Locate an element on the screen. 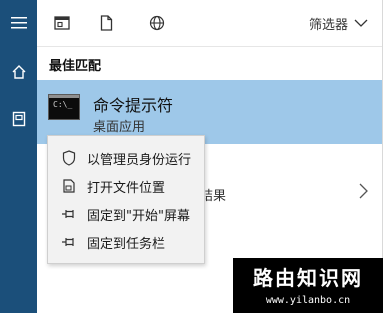 The height and width of the screenshot is (313, 383). documents-filter-button is located at coordinates (106, 23).